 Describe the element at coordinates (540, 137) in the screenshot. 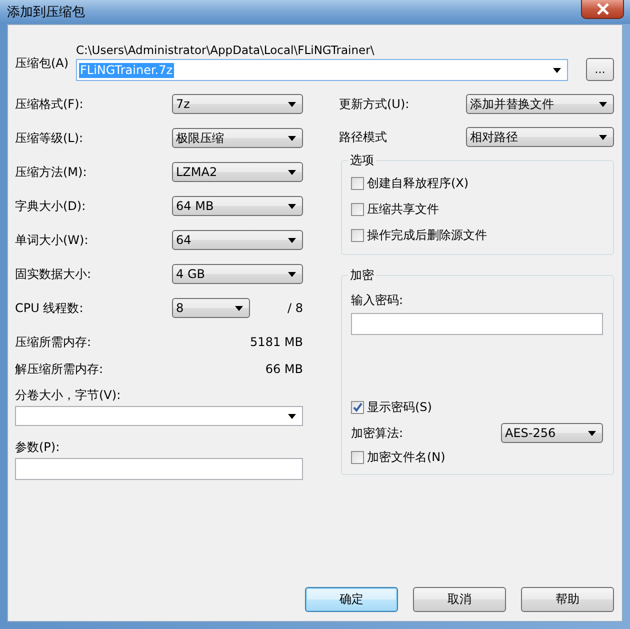

I see `dropdown: 相对路径` at that location.